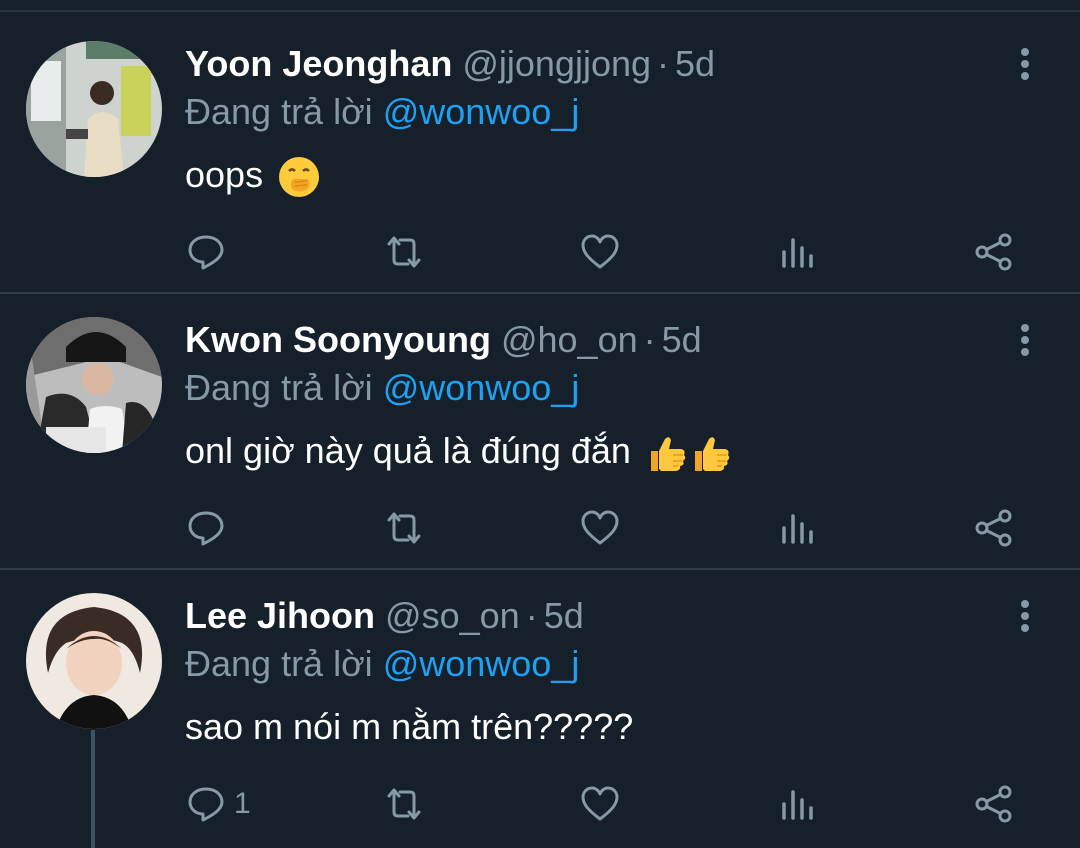  What do you see at coordinates (338, 339) in the screenshot?
I see `display-name: Kwon Soonyoung` at bounding box center [338, 339].